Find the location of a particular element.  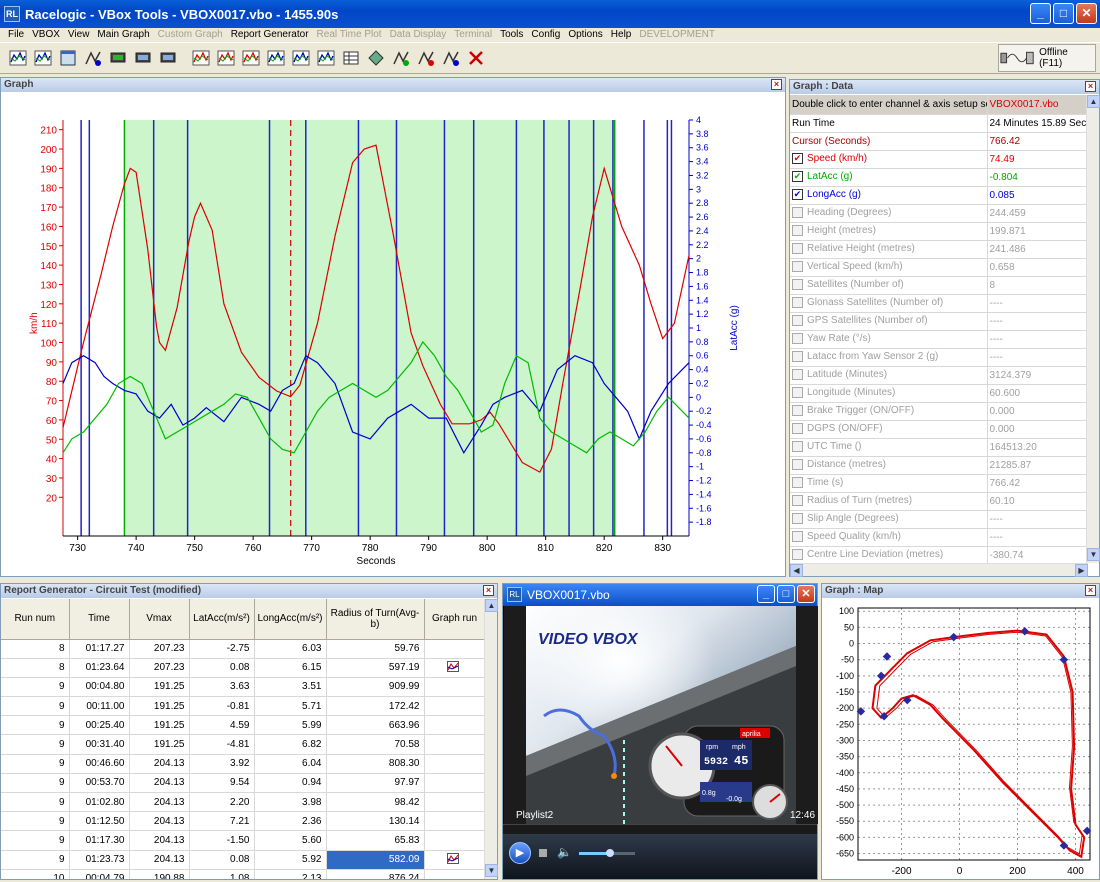

report-row: 9 00:11.00 191.25 -0.81 5.71 172.42 is located at coordinates (243, 706).